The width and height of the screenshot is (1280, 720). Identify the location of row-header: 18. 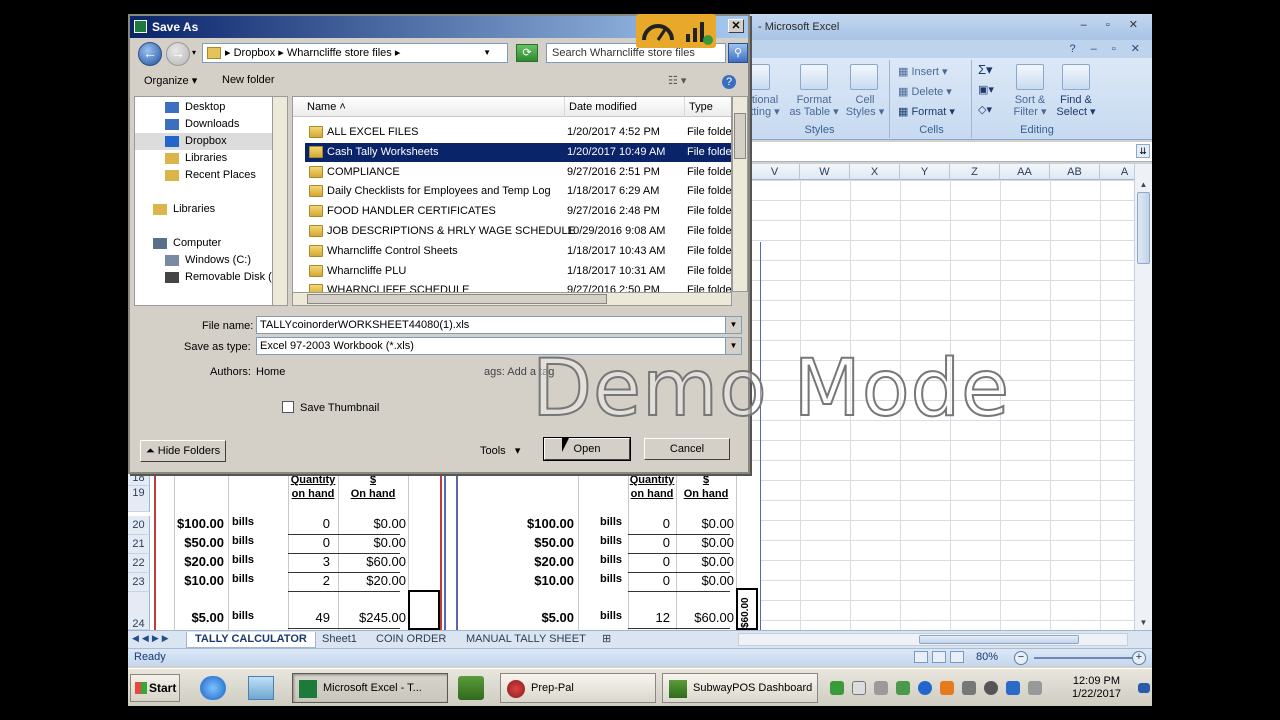
(139, 479).